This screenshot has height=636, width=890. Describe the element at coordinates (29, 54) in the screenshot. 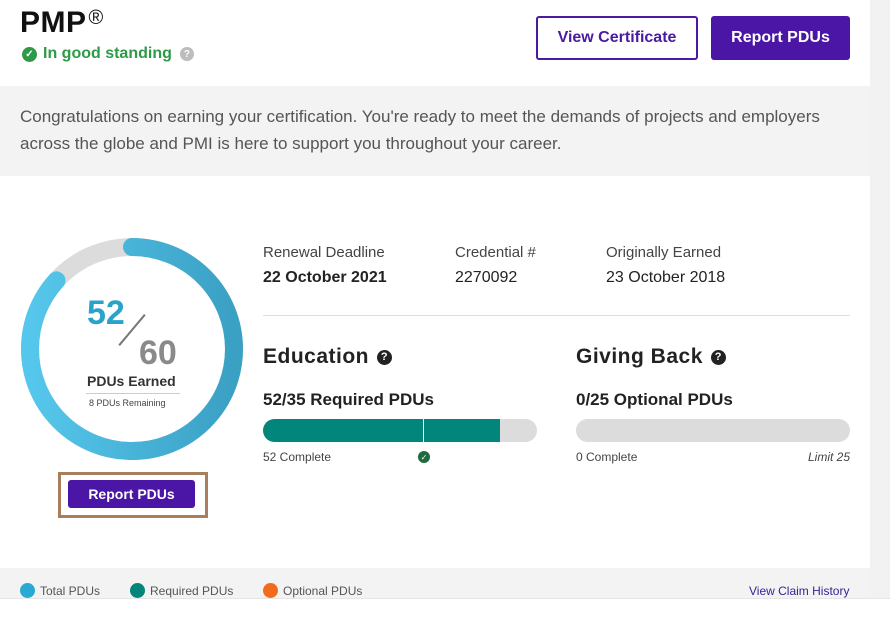

I see `check-circle-icon: ✓` at that location.